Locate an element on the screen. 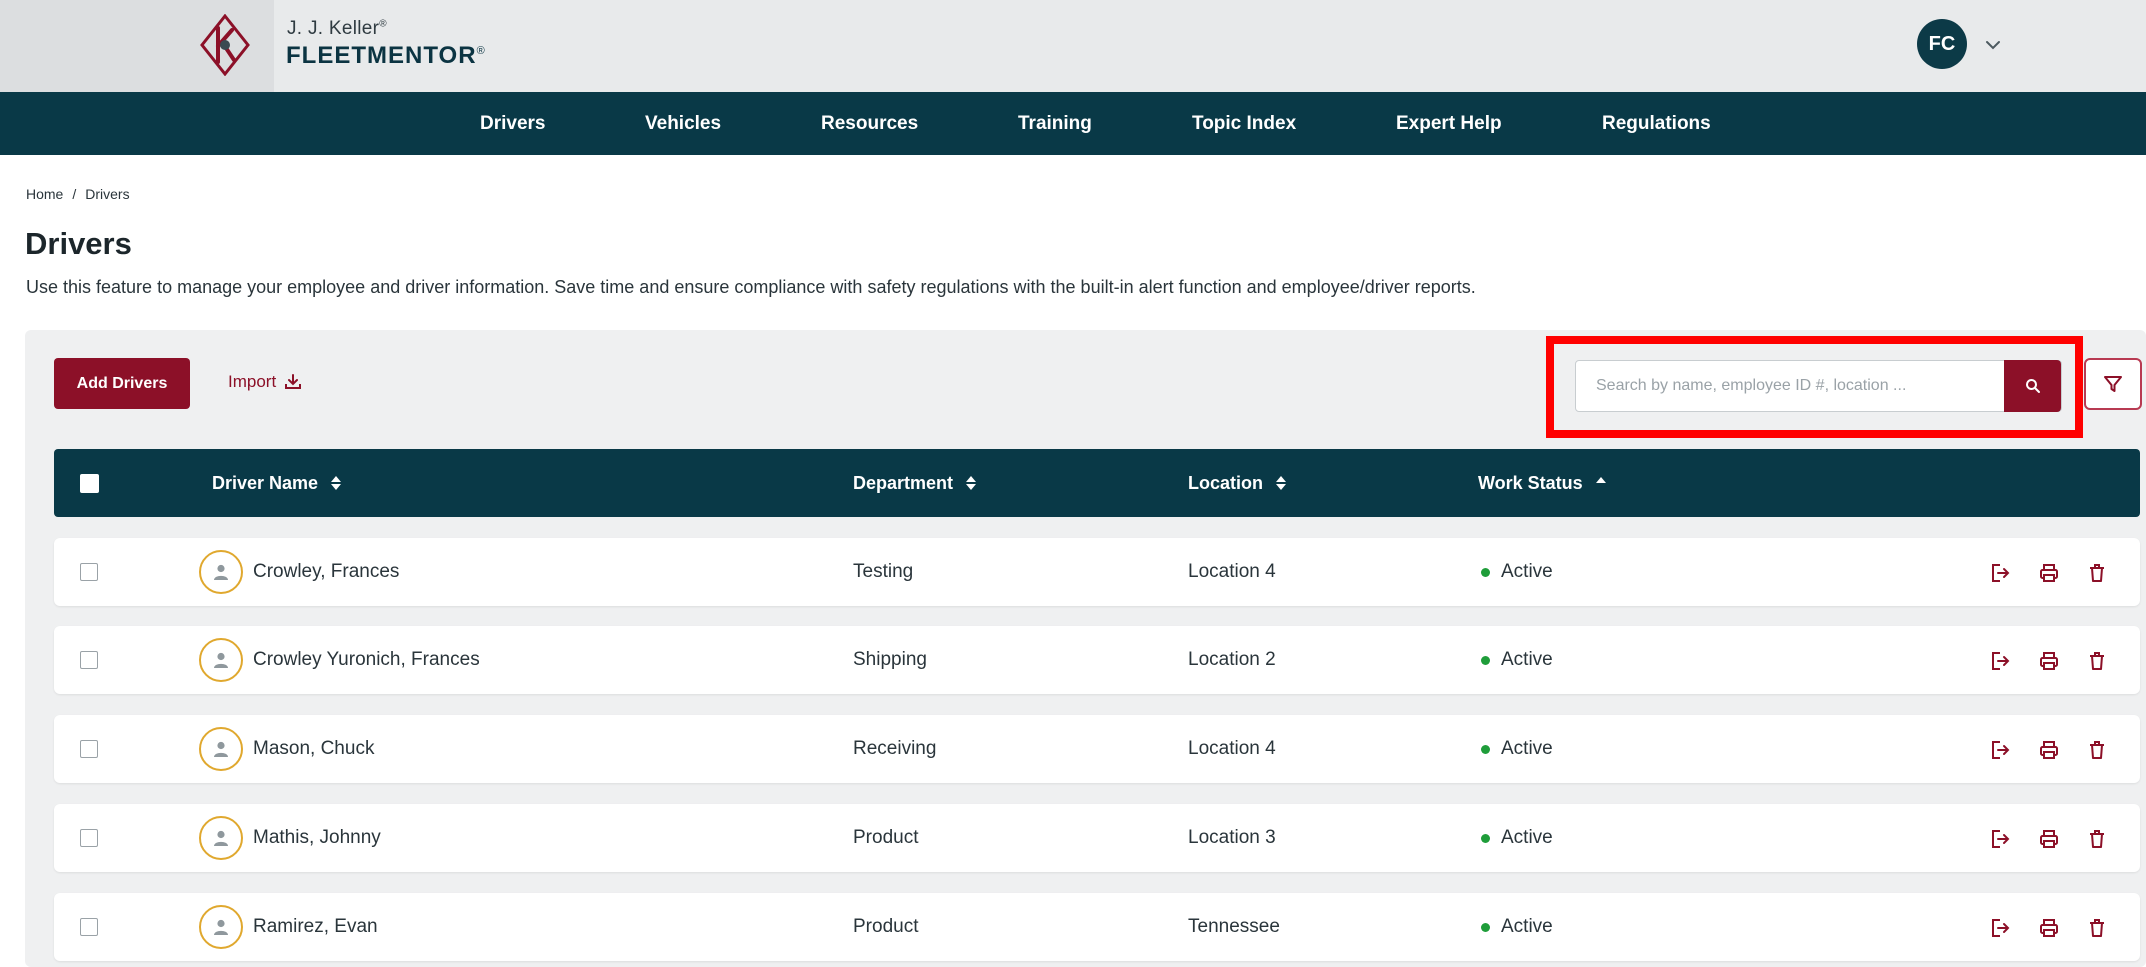 This screenshot has height=967, width=2146. location-cell: Location 4 is located at coordinates (1232, 571).